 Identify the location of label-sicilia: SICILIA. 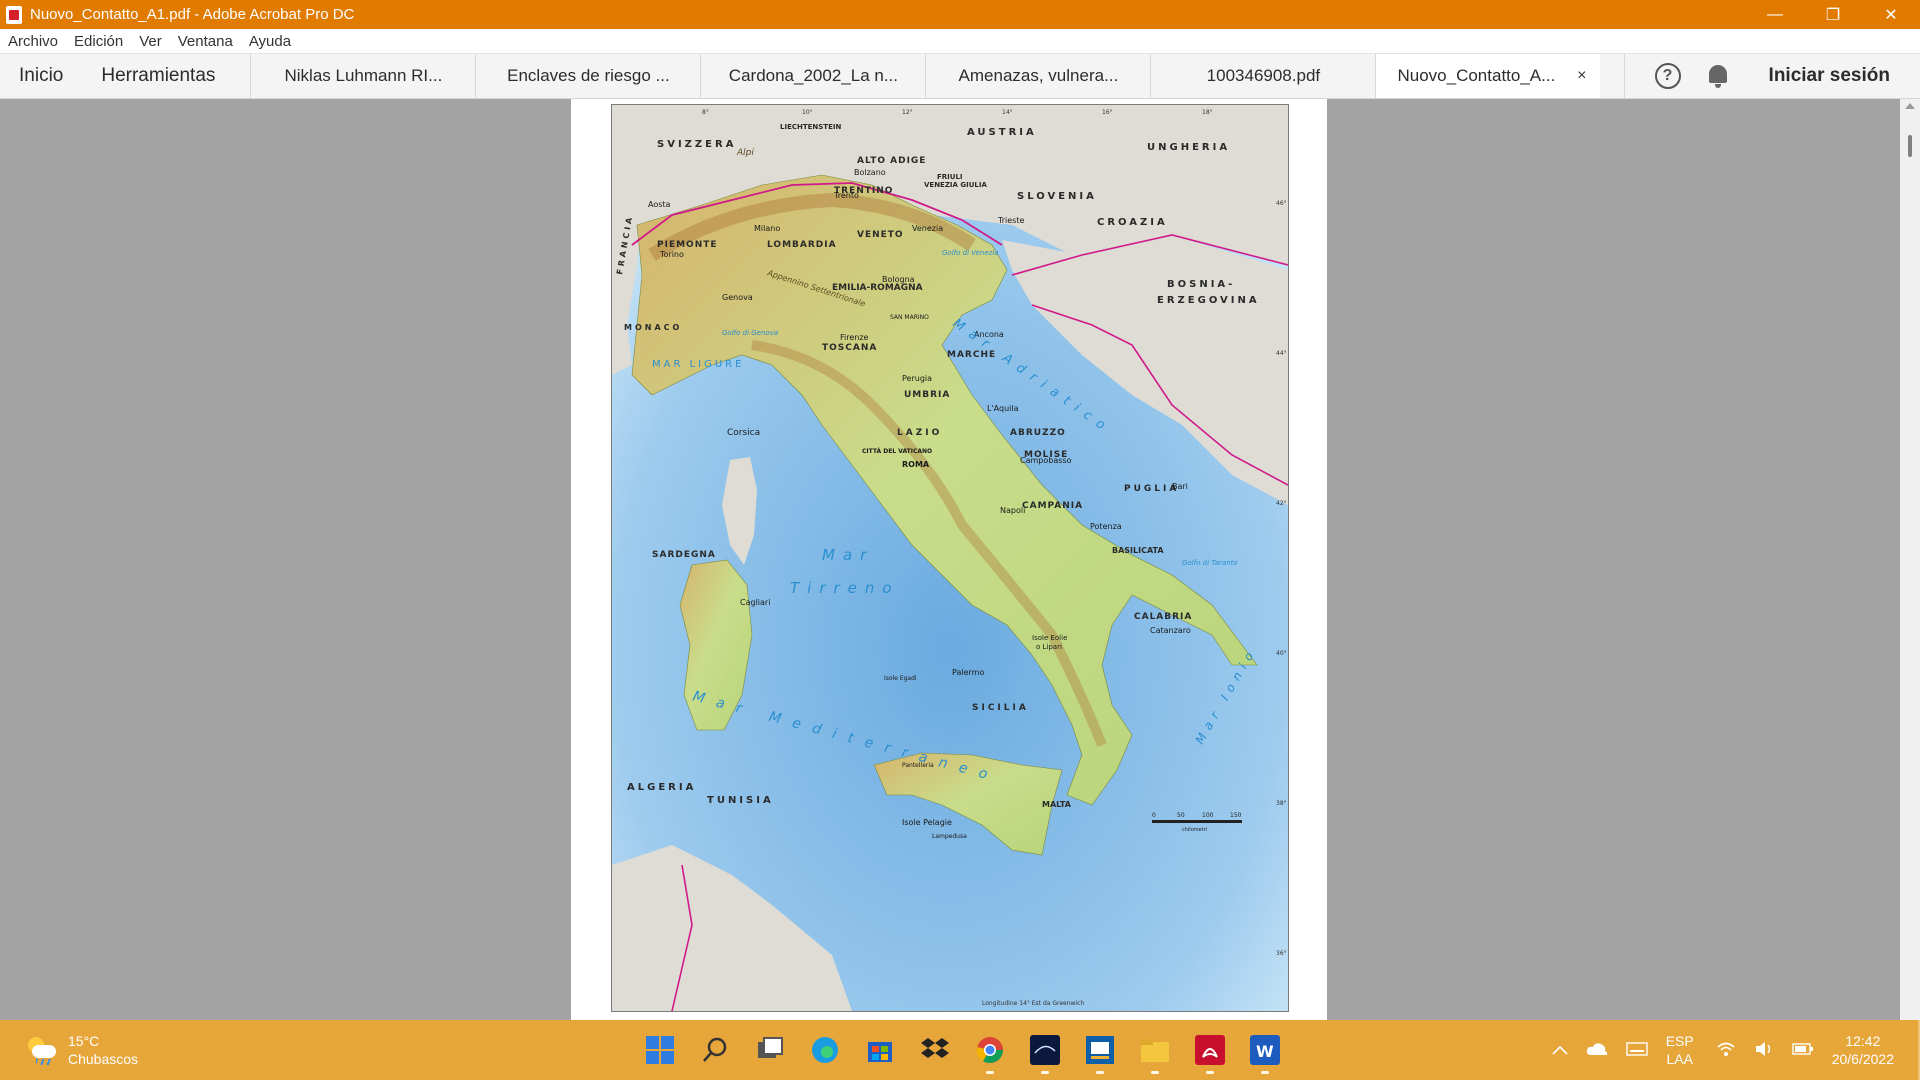
(1000, 708).